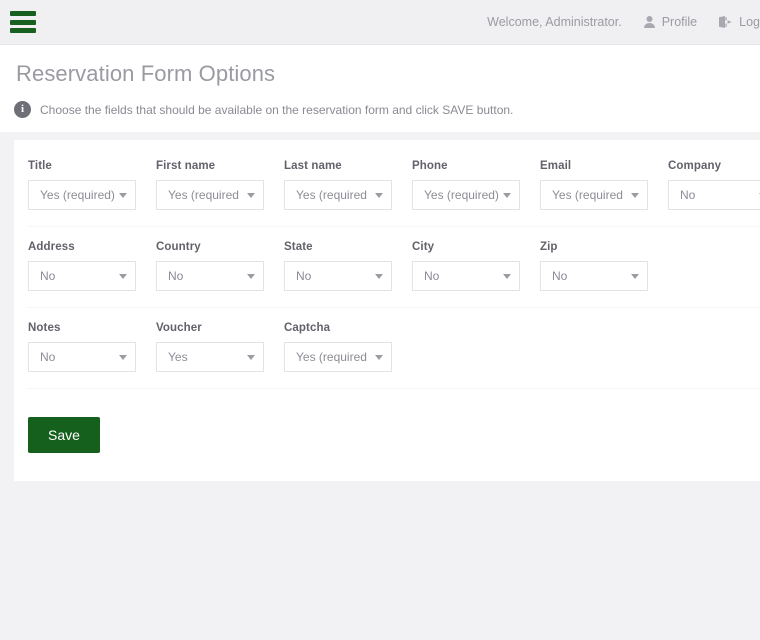 The image size is (760, 640). What do you see at coordinates (82, 357) in the screenshot?
I see `select-notes: No` at bounding box center [82, 357].